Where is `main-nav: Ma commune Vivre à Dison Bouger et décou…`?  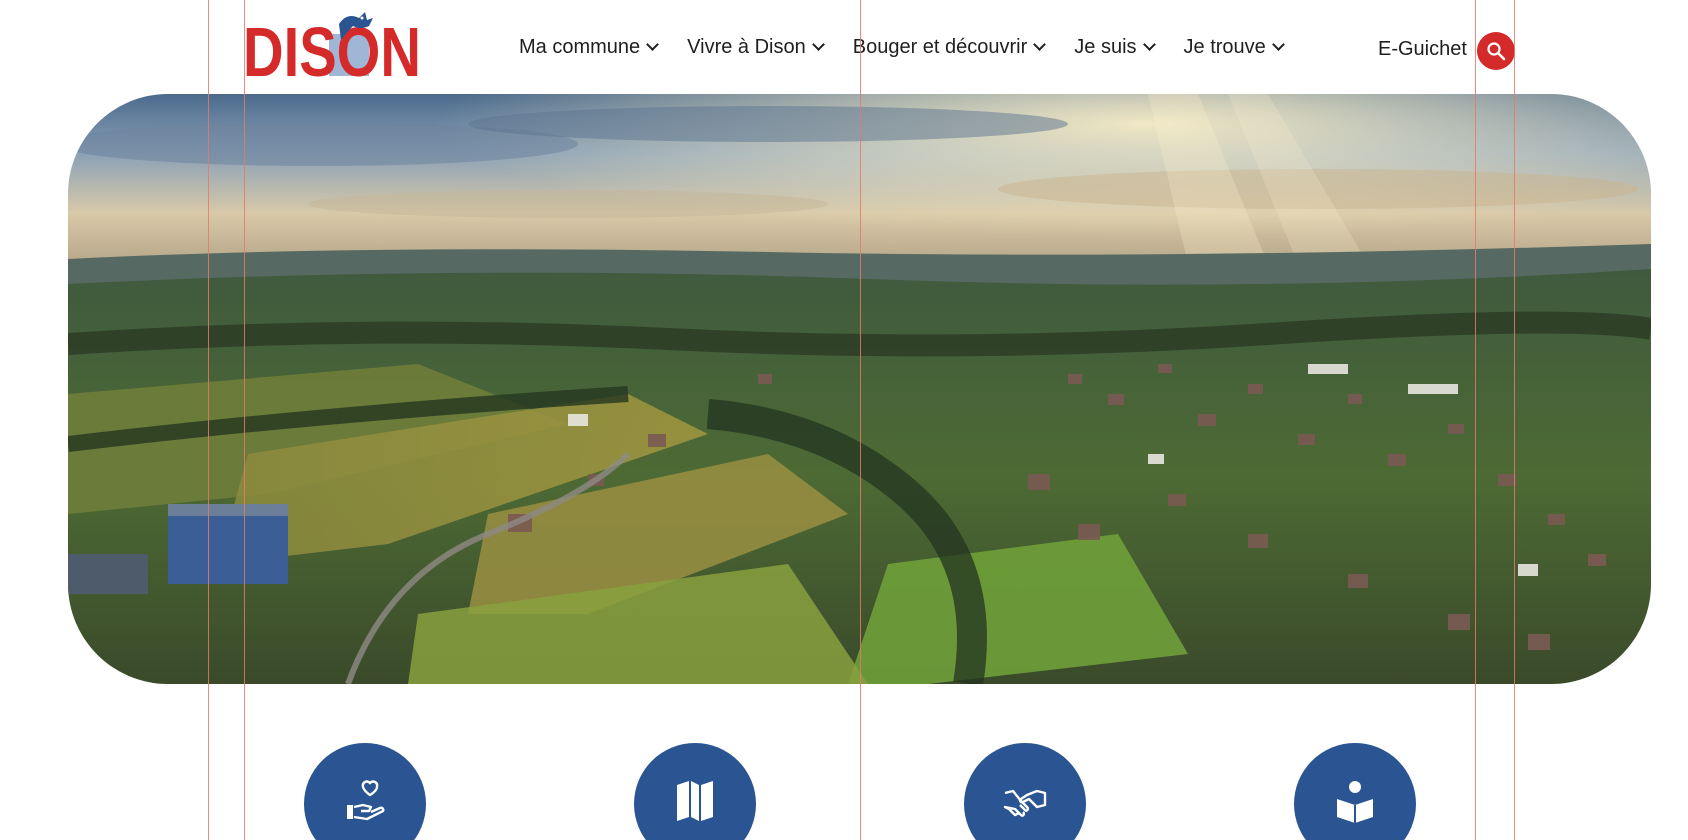 main-nav: Ma commune Vivre à Dison Bouger et décou… is located at coordinates (916, 47).